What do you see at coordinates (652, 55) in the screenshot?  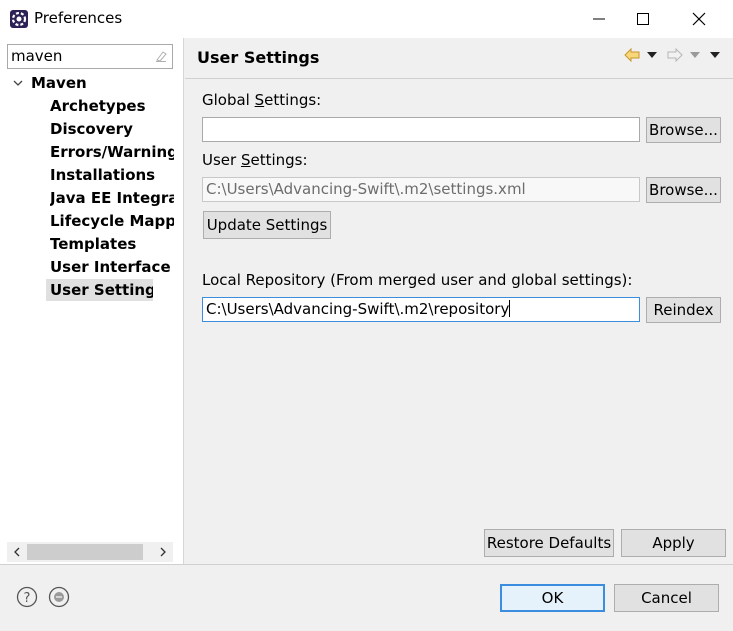 I see `back-menu-chevron-icon` at bounding box center [652, 55].